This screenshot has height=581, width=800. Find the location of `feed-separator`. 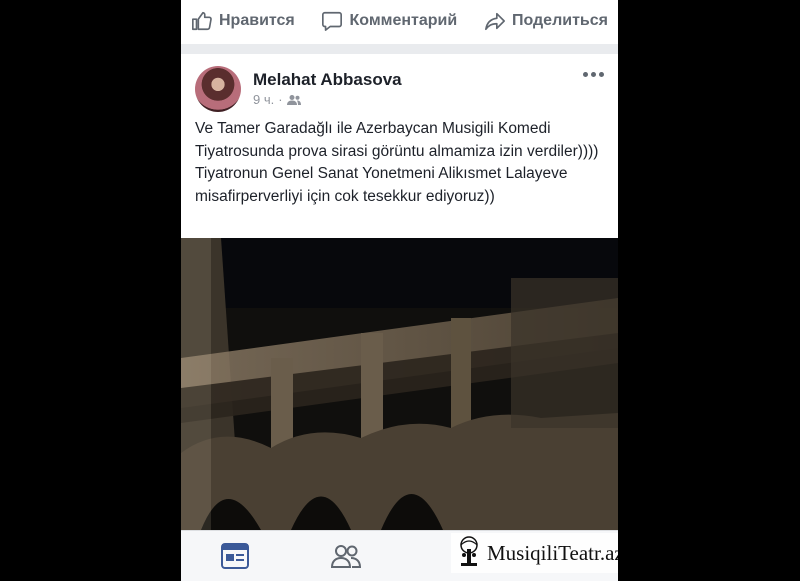

feed-separator is located at coordinates (399, 49).